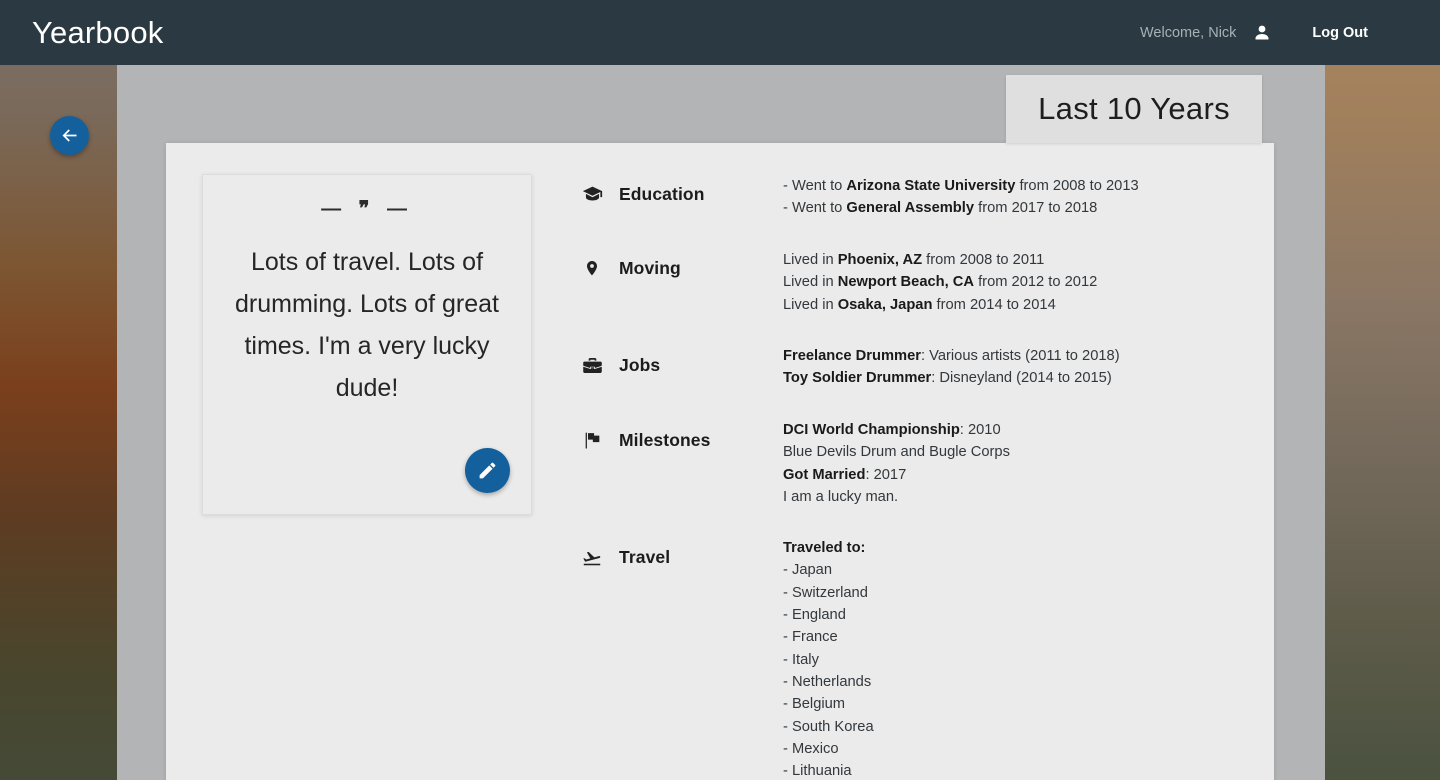 Image resolution: width=1440 pixels, height=780 pixels. I want to click on nav-right-group: Welcome, Nick Log Out, so click(1254, 33).